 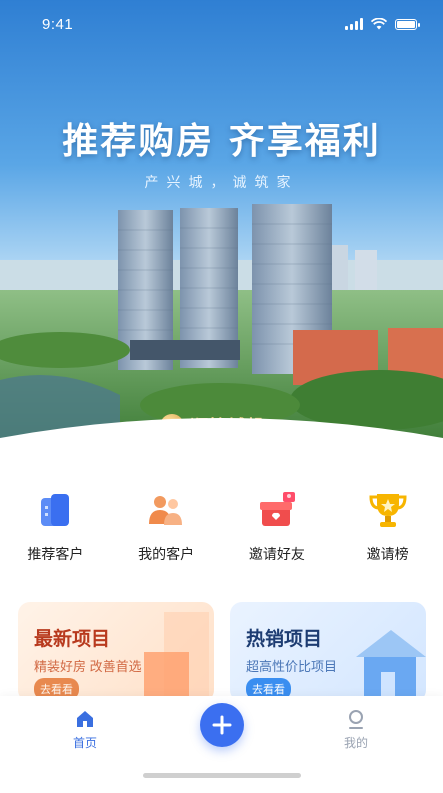 I want to click on status-icons, so click(x=382, y=24).